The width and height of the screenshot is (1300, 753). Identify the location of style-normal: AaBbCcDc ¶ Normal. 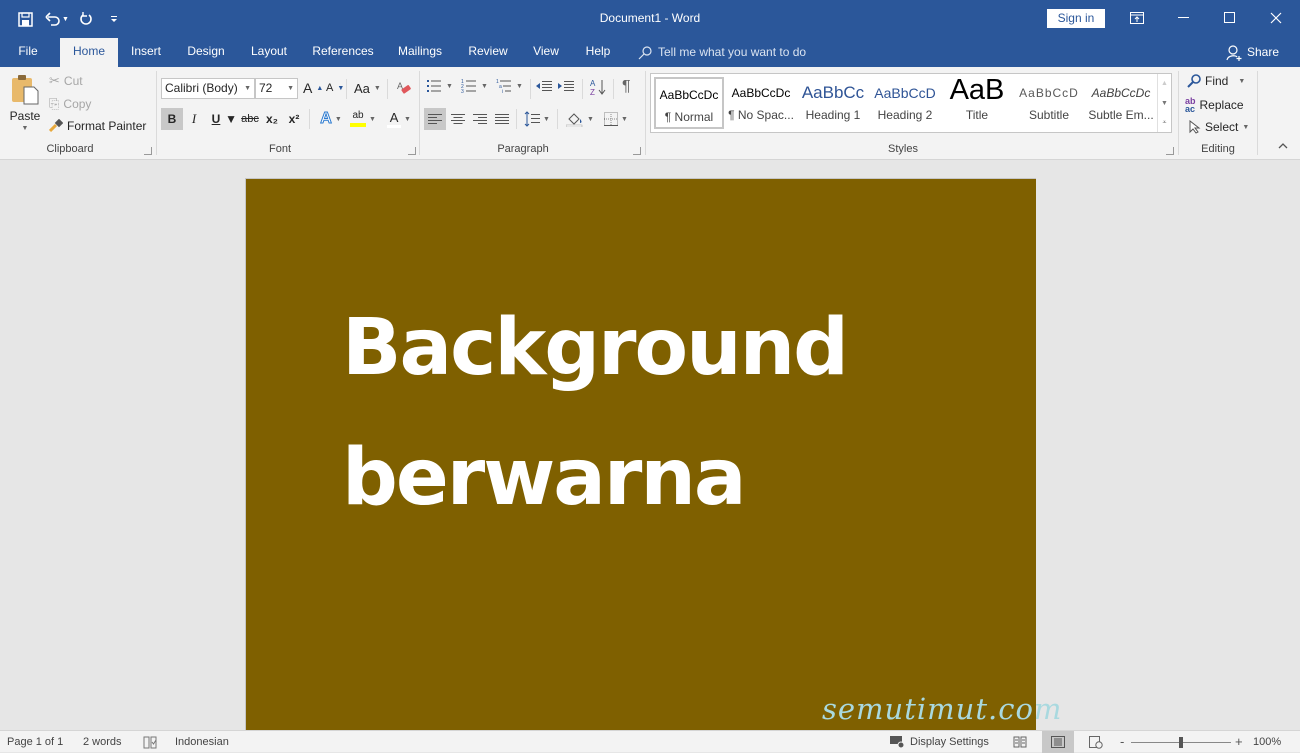
(689, 103).